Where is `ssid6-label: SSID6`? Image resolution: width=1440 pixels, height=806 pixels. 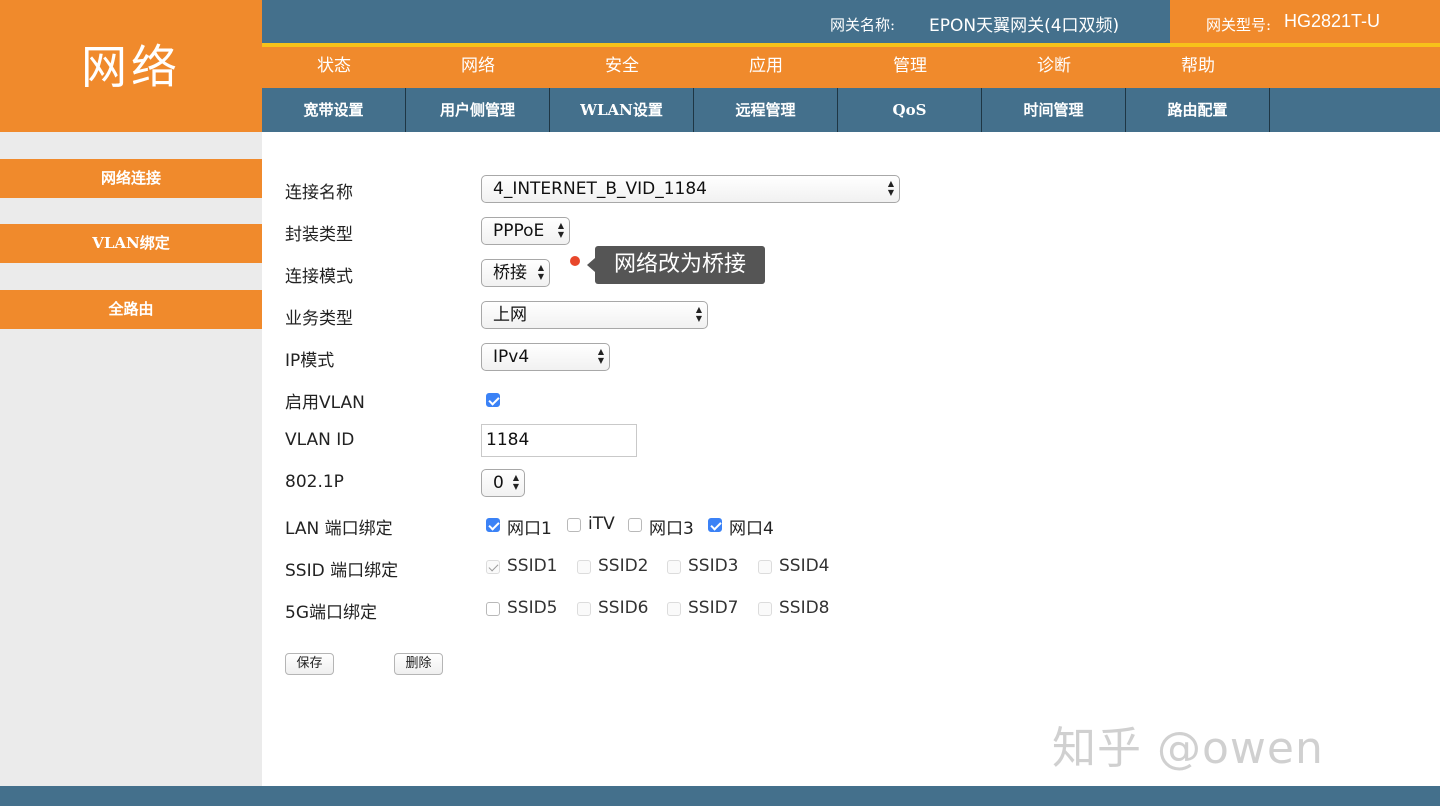 ssid6-label: SSID6 is located at coordinates (623, 608).